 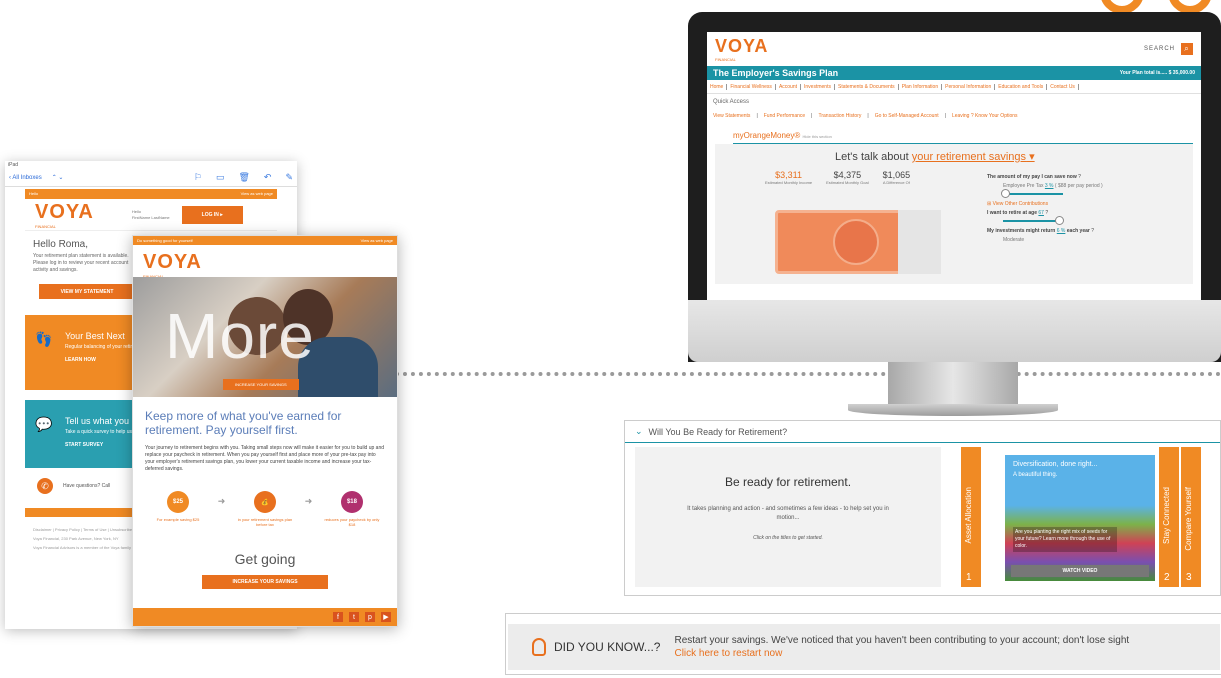 What do you see at coordinates (44, 339) in the screenshot?
I see `footsteps-icon: 👣` at bounding box center [44, 339].